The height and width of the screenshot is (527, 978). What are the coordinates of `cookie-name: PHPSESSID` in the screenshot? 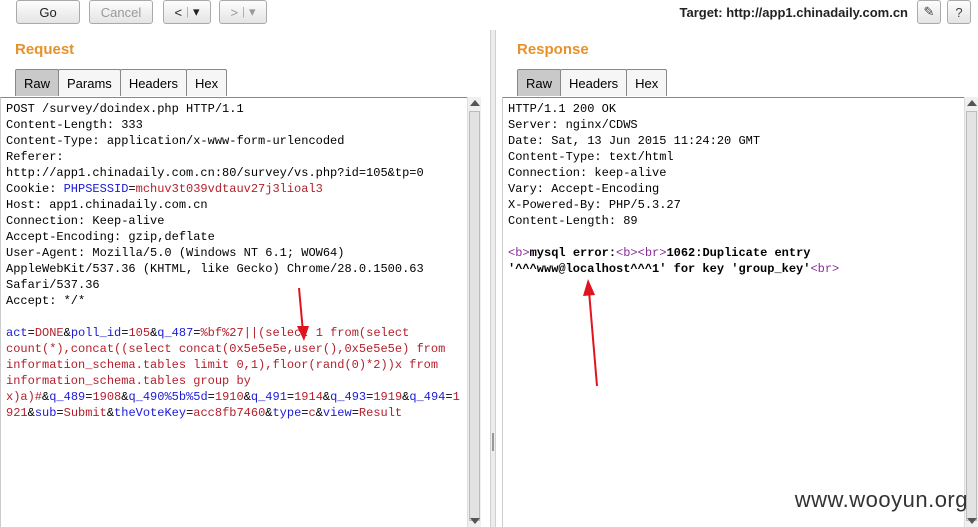 It's located at (96, 189).